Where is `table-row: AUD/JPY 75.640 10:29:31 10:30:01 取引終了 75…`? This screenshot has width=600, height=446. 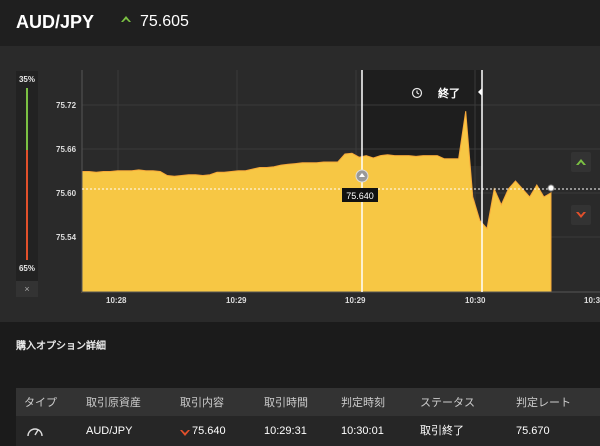
table-row: AUD/JPY 75.640 10:29:31 10:30:01 取引終了 75… is located at coordinates (308, 431).